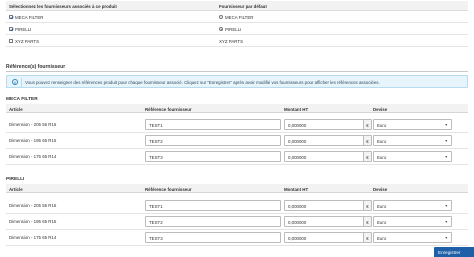 The image size is (474, 257). What do you see at coordinates (36, 67) in the screenshot?
I see `references-section-title: Référence(s) fournisseur` at bounding box center [36, 67].